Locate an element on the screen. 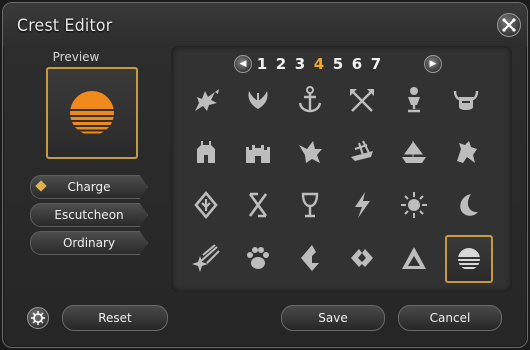  hook-rune-icon is located at coordinates (310, 258).